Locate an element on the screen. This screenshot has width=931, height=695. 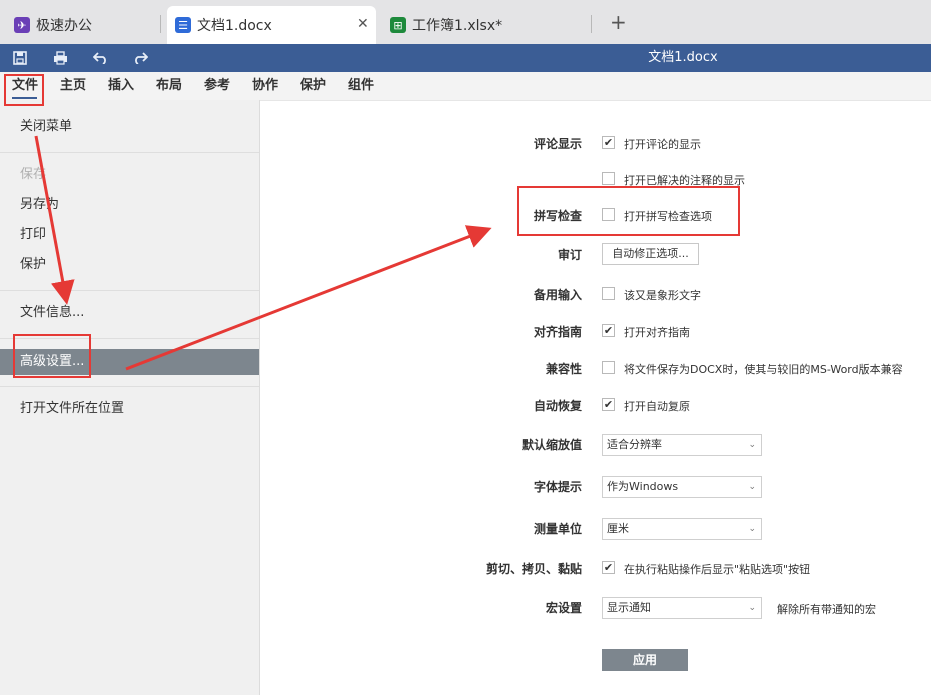
arrow-advanced-to-spellcheck is located at coordinates (308, 298).